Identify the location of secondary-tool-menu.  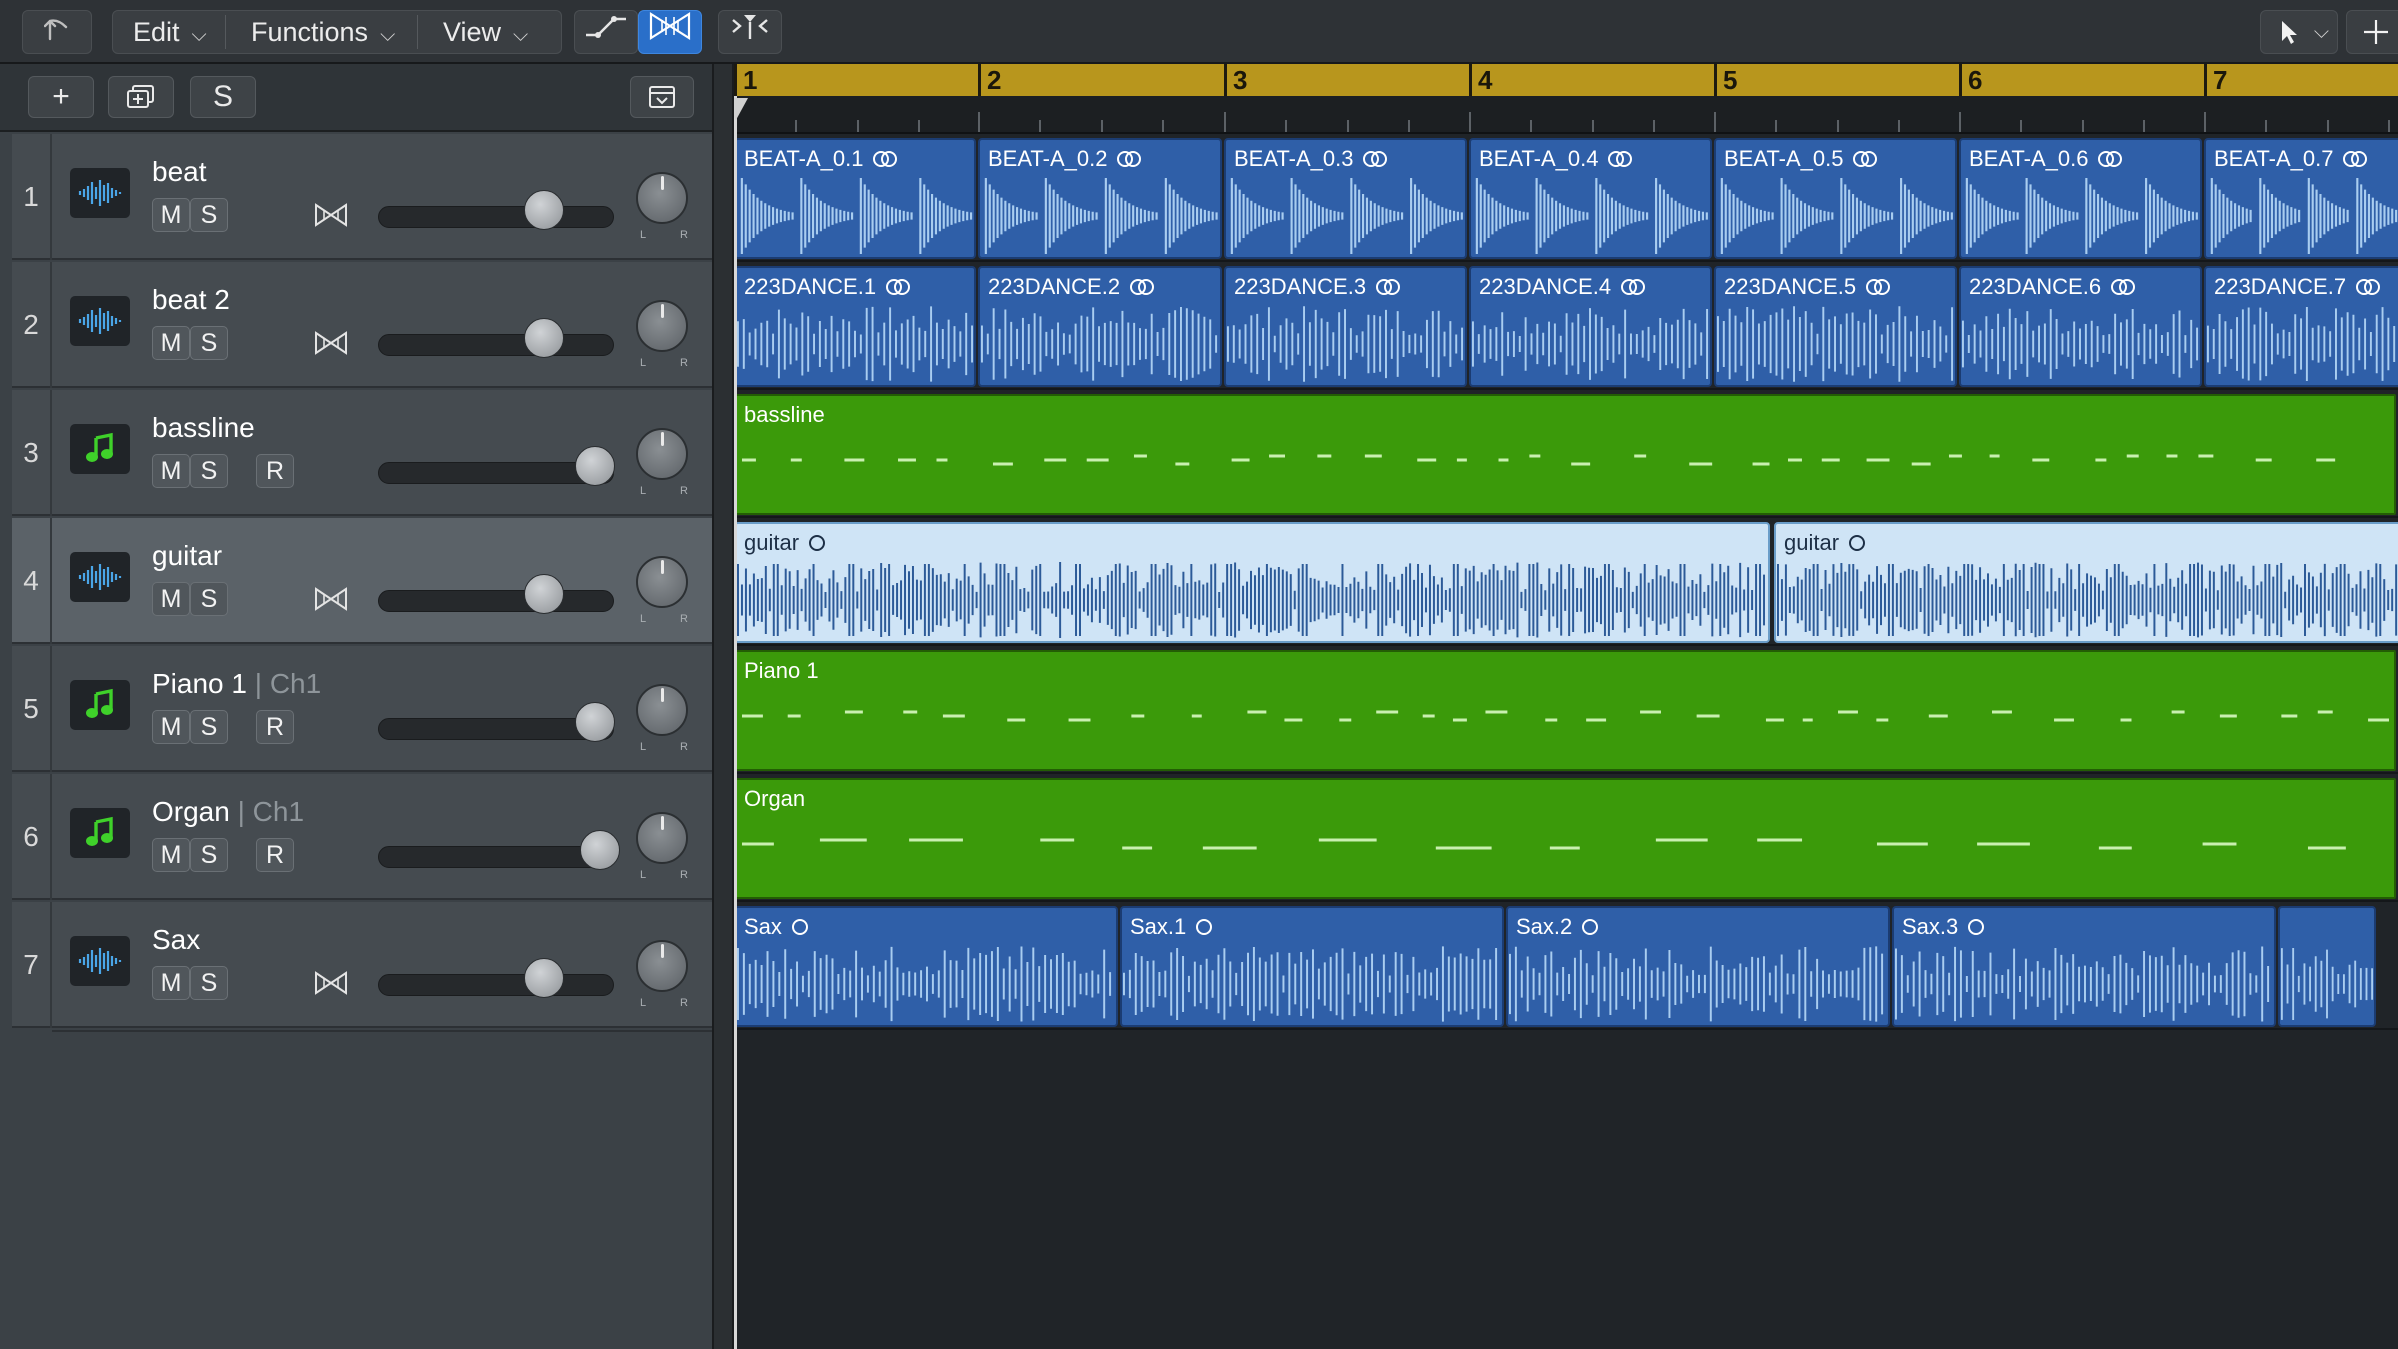
(2372, 32).